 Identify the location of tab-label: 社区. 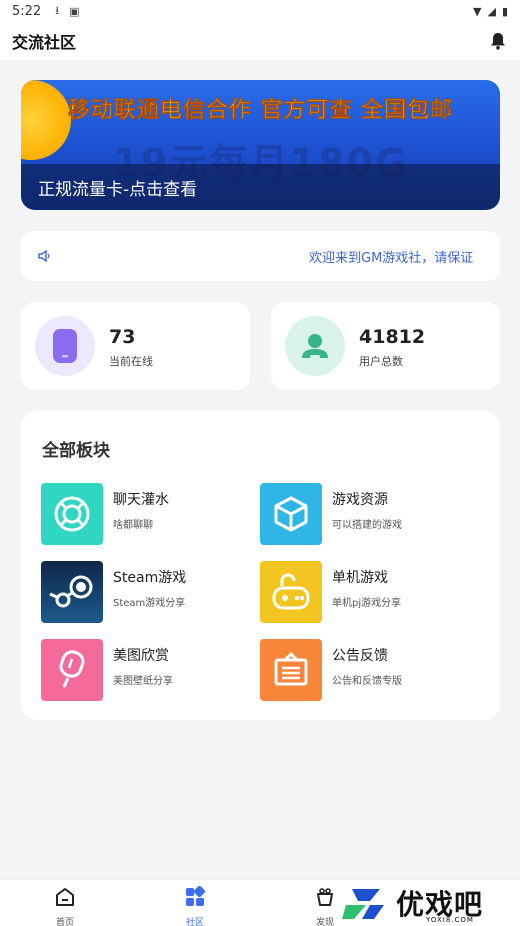
(194, 922).